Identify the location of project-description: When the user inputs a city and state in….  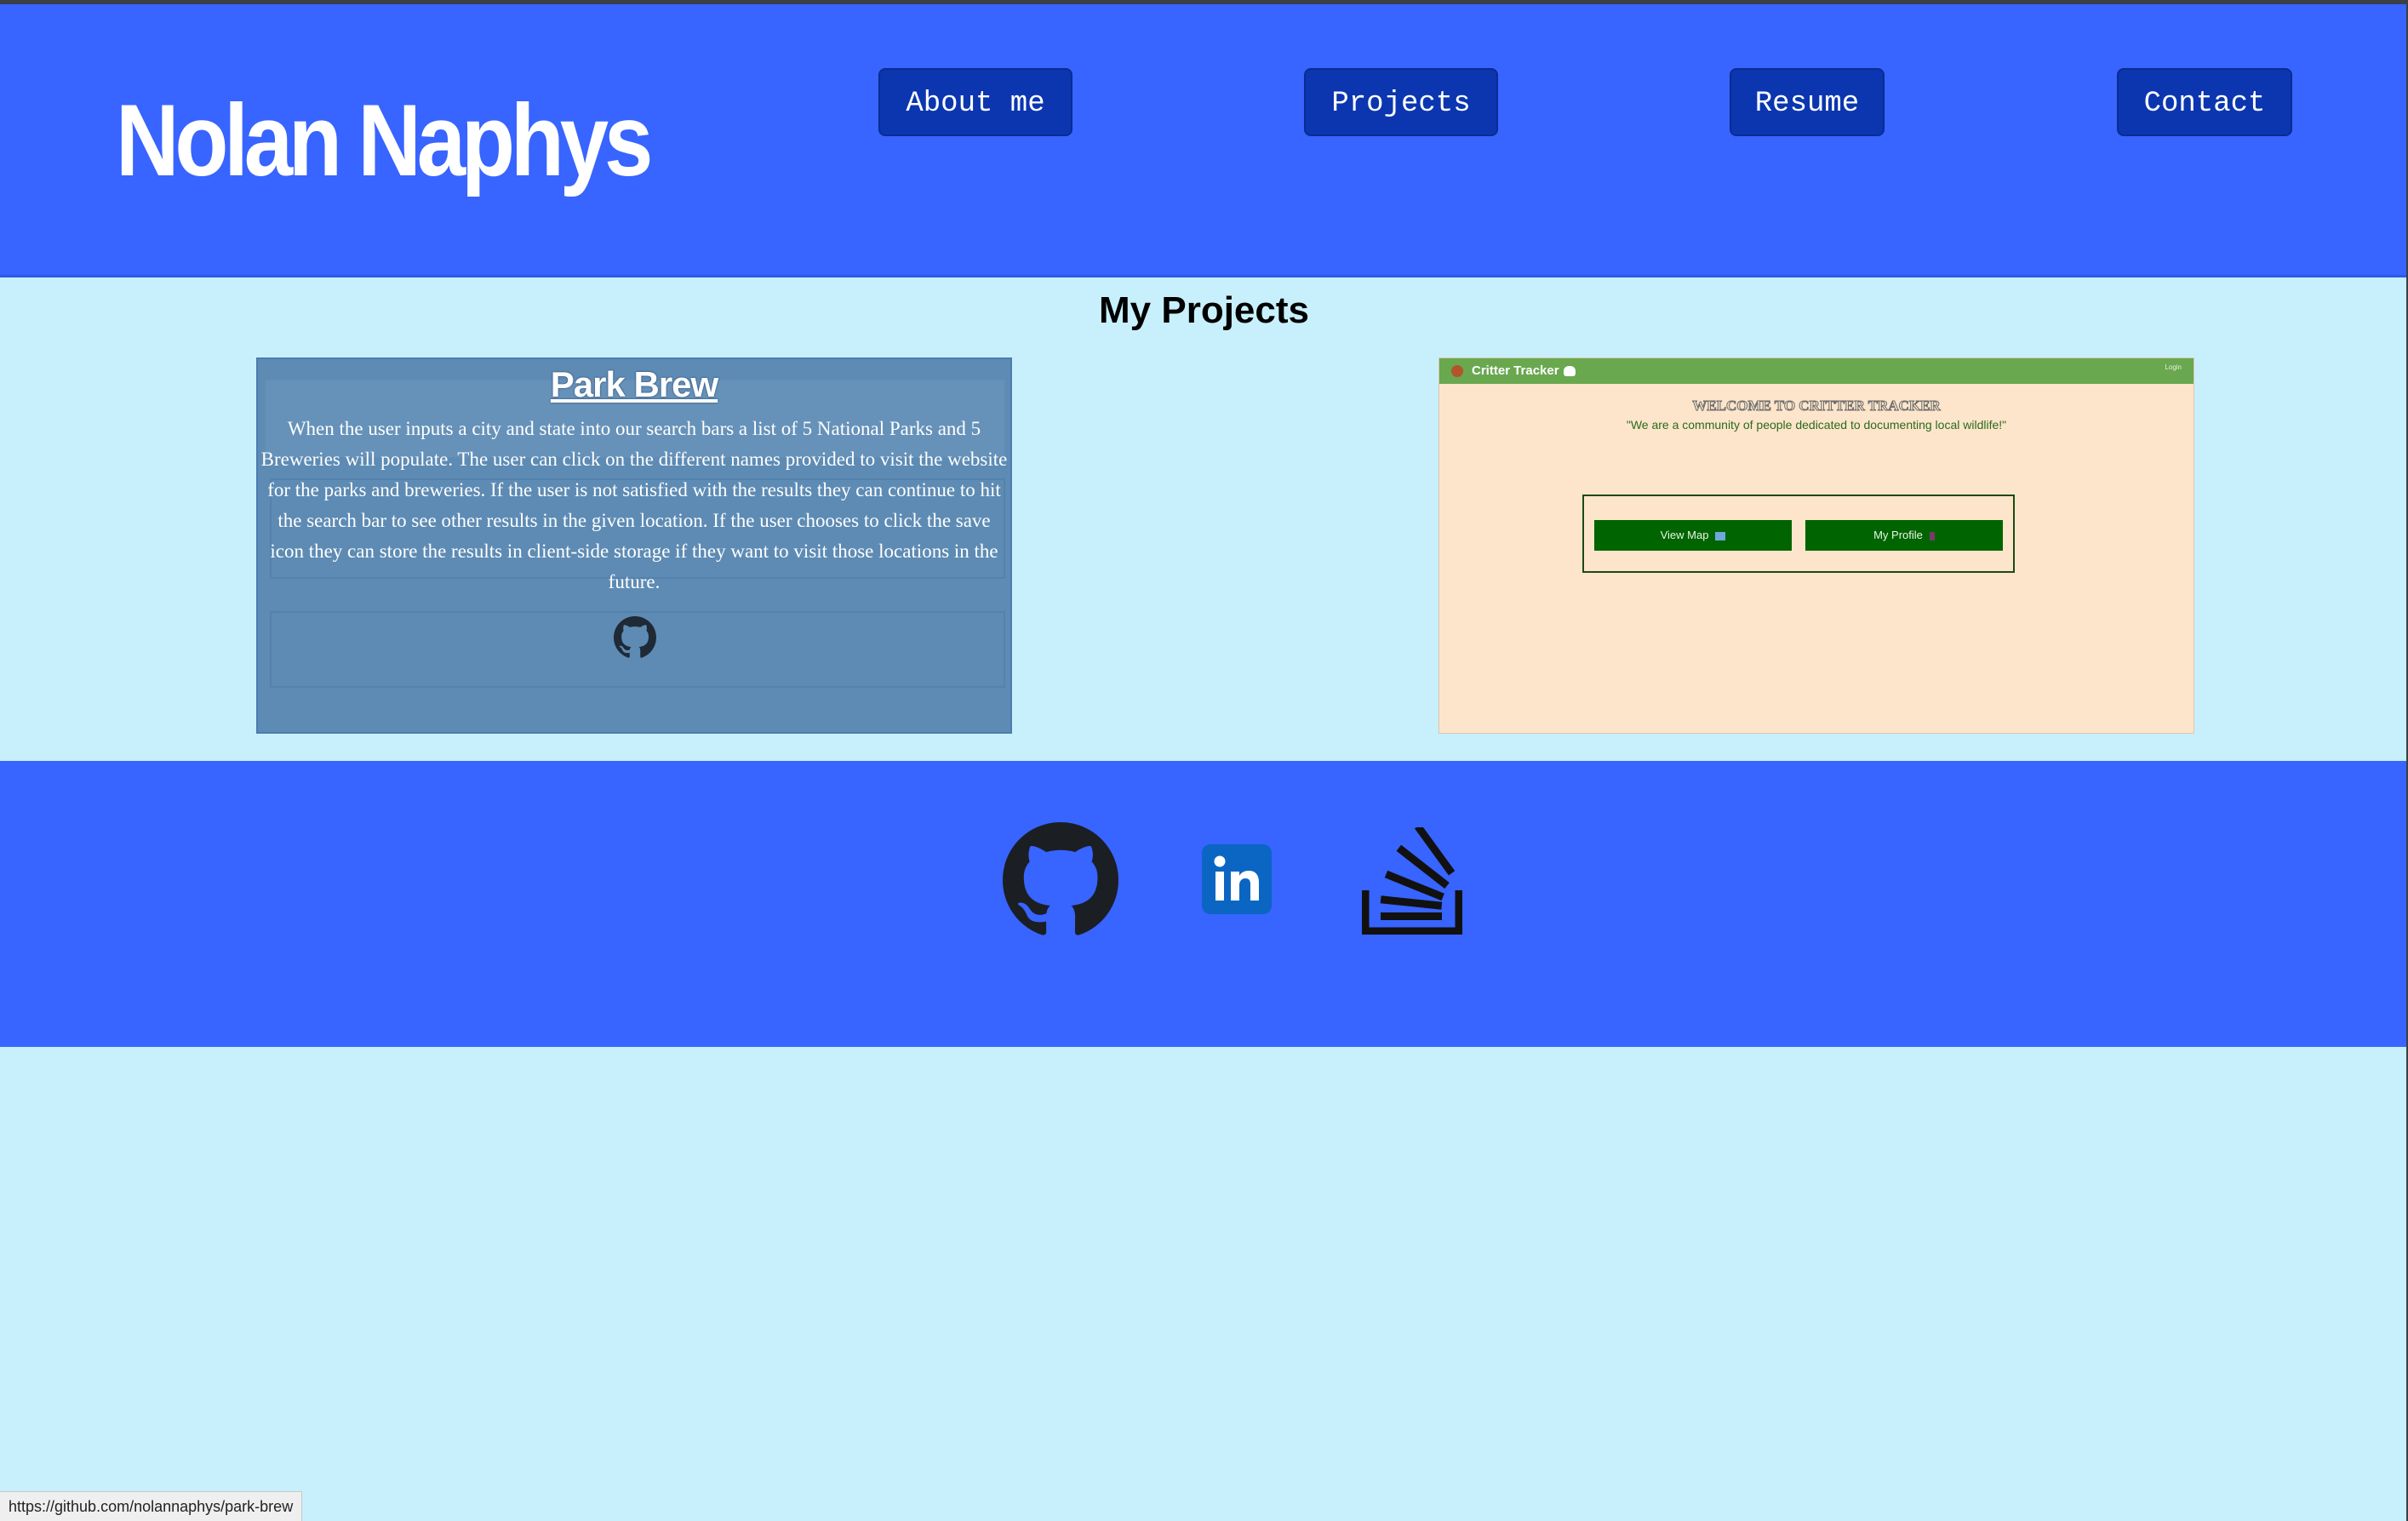
(634, 505).